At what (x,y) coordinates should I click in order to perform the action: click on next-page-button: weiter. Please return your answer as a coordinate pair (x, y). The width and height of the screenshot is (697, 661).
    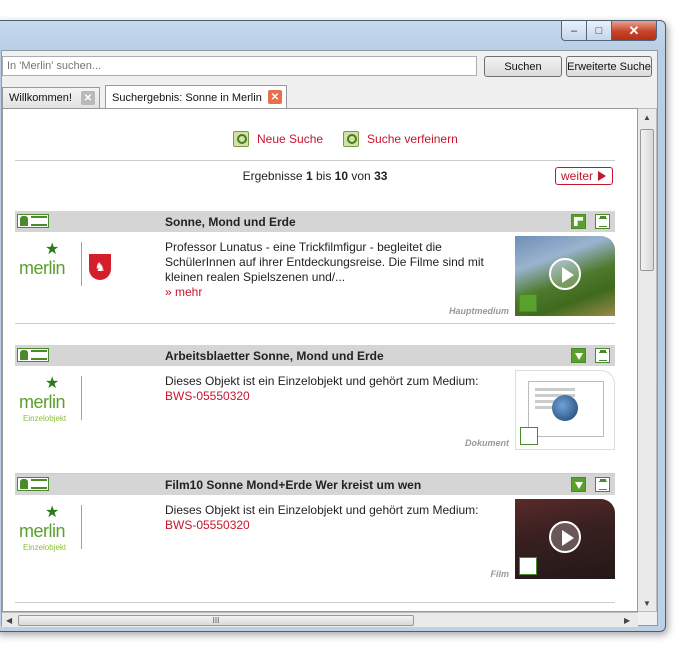
    Looking at the image, I should click on (584, 176).